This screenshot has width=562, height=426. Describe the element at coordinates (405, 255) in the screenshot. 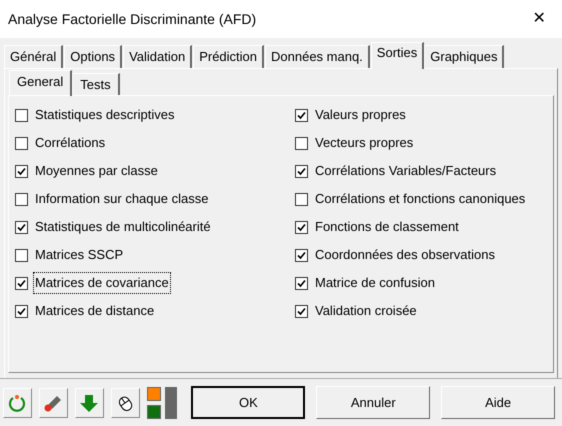

I see `checkbox-label: Coordonnées des observations` at that location.